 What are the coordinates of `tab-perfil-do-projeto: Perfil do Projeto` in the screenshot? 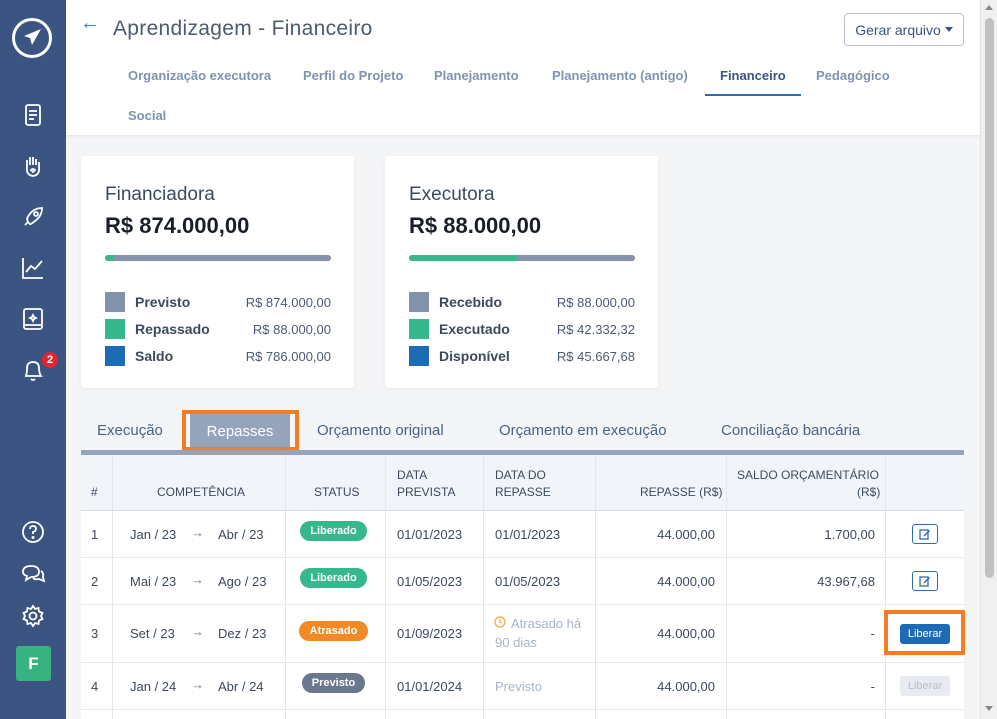 It's located at (353, 75).